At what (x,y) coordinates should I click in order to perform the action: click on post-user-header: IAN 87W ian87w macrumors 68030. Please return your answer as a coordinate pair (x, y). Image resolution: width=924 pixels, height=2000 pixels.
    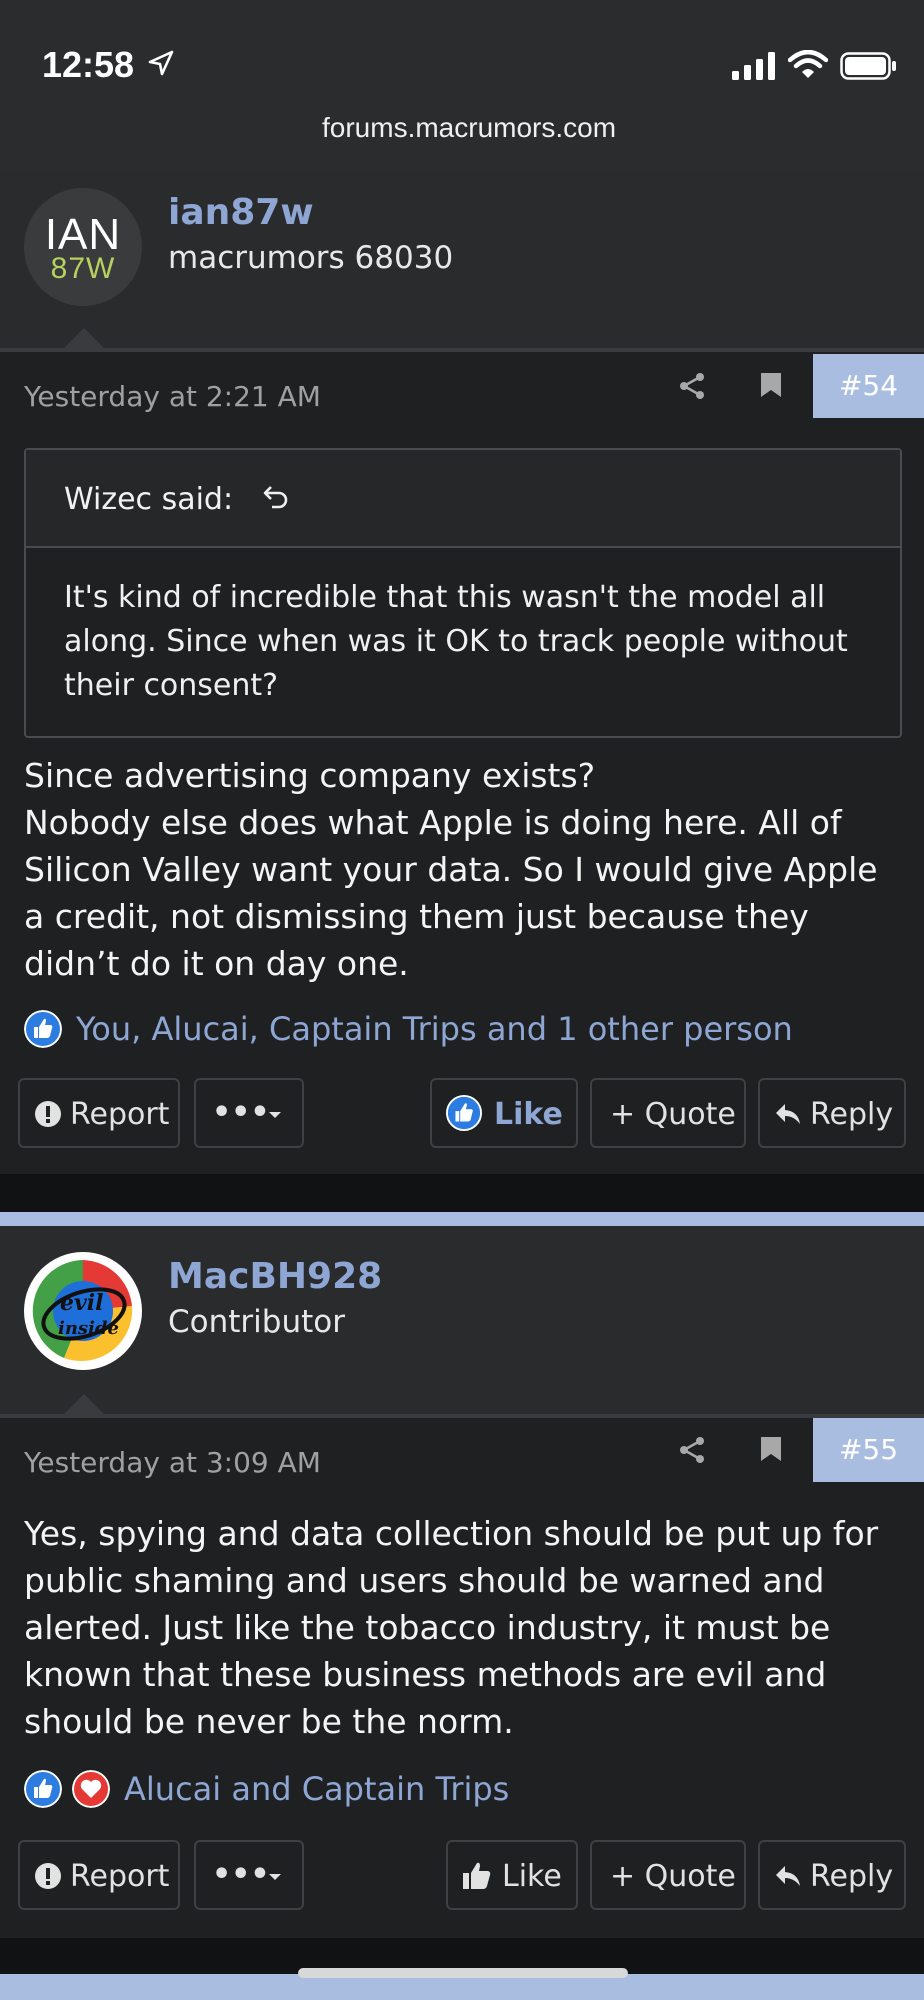
    Looking at the image, I should click on (462, 260).